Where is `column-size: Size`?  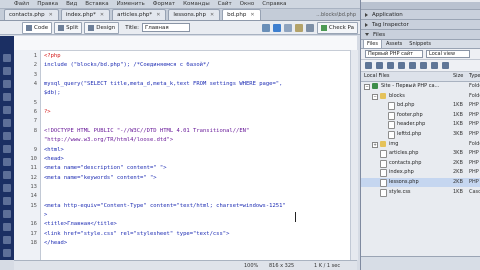 column-size: Size is located at coordinates (458, 76).